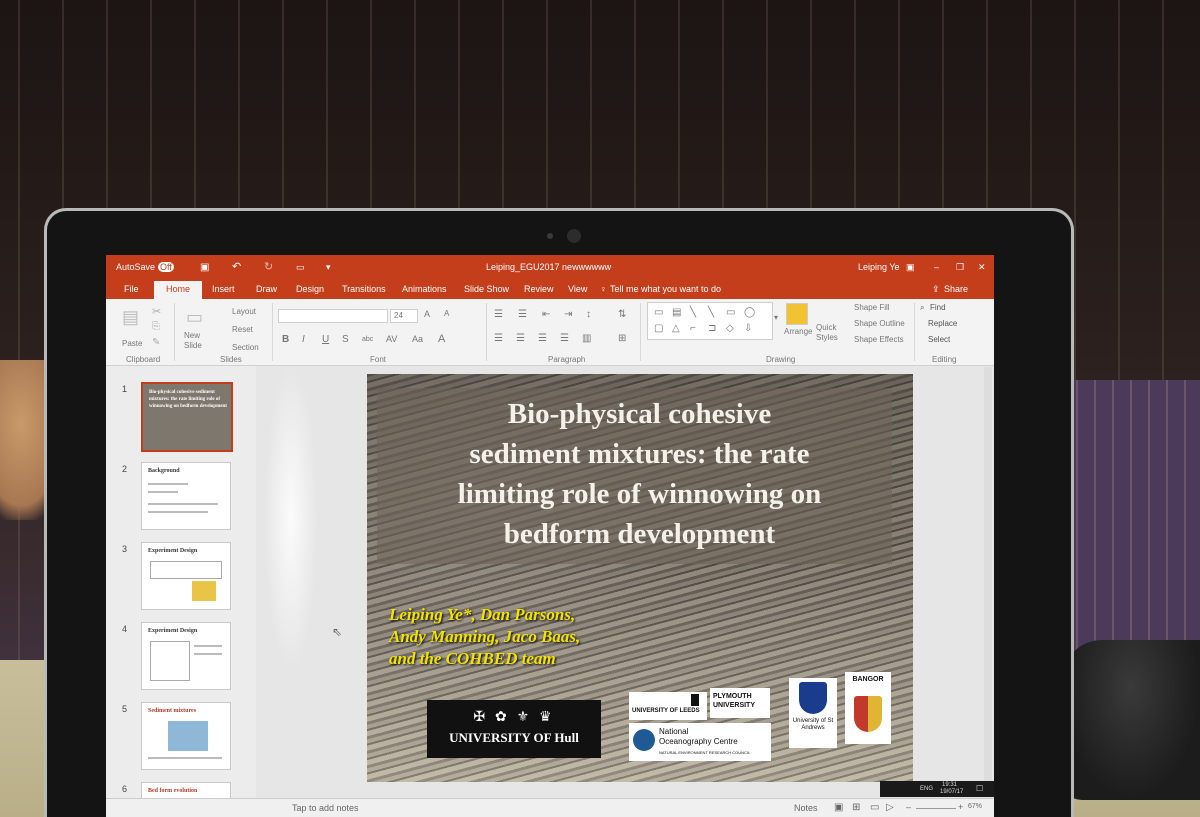  Describe the element at coordinates (498, 314) in the screenshot. I see `bullets-icon: ☰` at that location.